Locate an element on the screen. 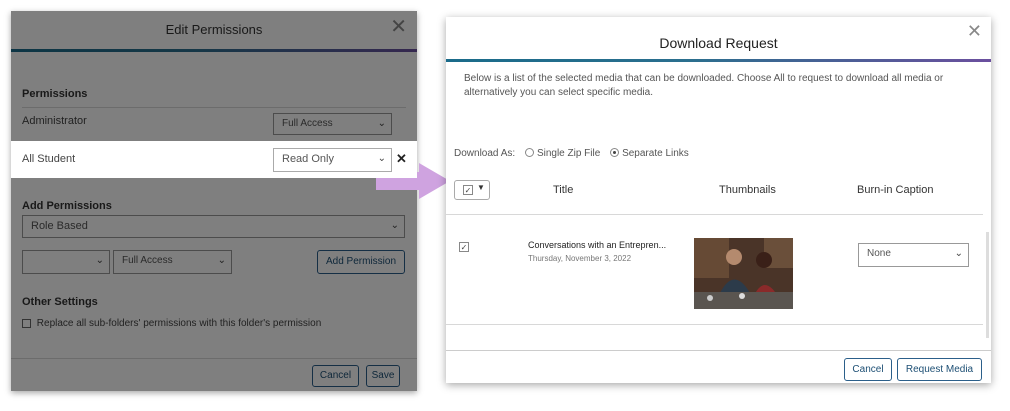  dialog-title: Edit Permissions is located at coordinates (214, 29).